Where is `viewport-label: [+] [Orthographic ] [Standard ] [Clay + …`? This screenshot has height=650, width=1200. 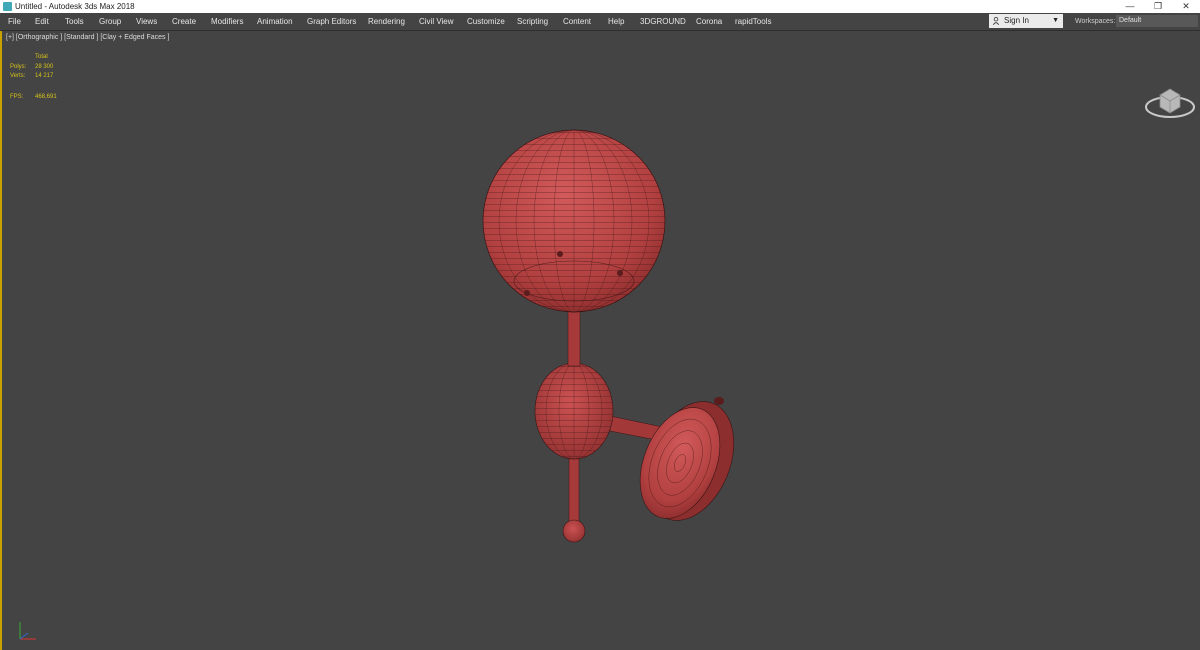
viewport-label: [+] [Orthographic ] [Standard ] [Clay + … is located at coordinates (87, 37).